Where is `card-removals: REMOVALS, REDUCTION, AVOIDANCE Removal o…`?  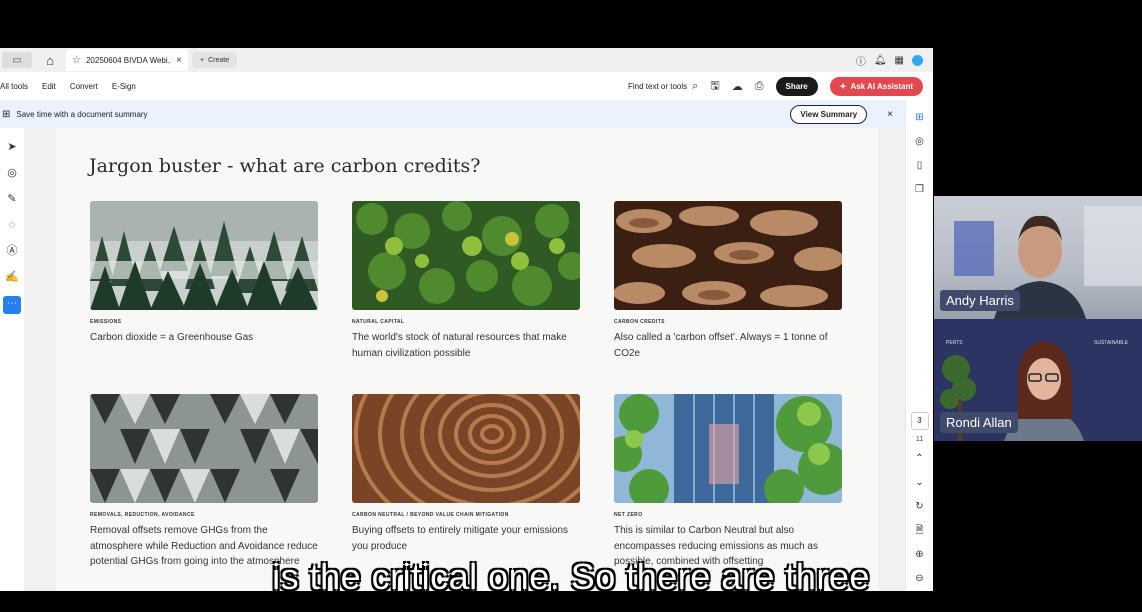
card-removals: REMOVALS, REDUCTION, AVOIDANCE Removal o… is located at coordinates (205, 482).